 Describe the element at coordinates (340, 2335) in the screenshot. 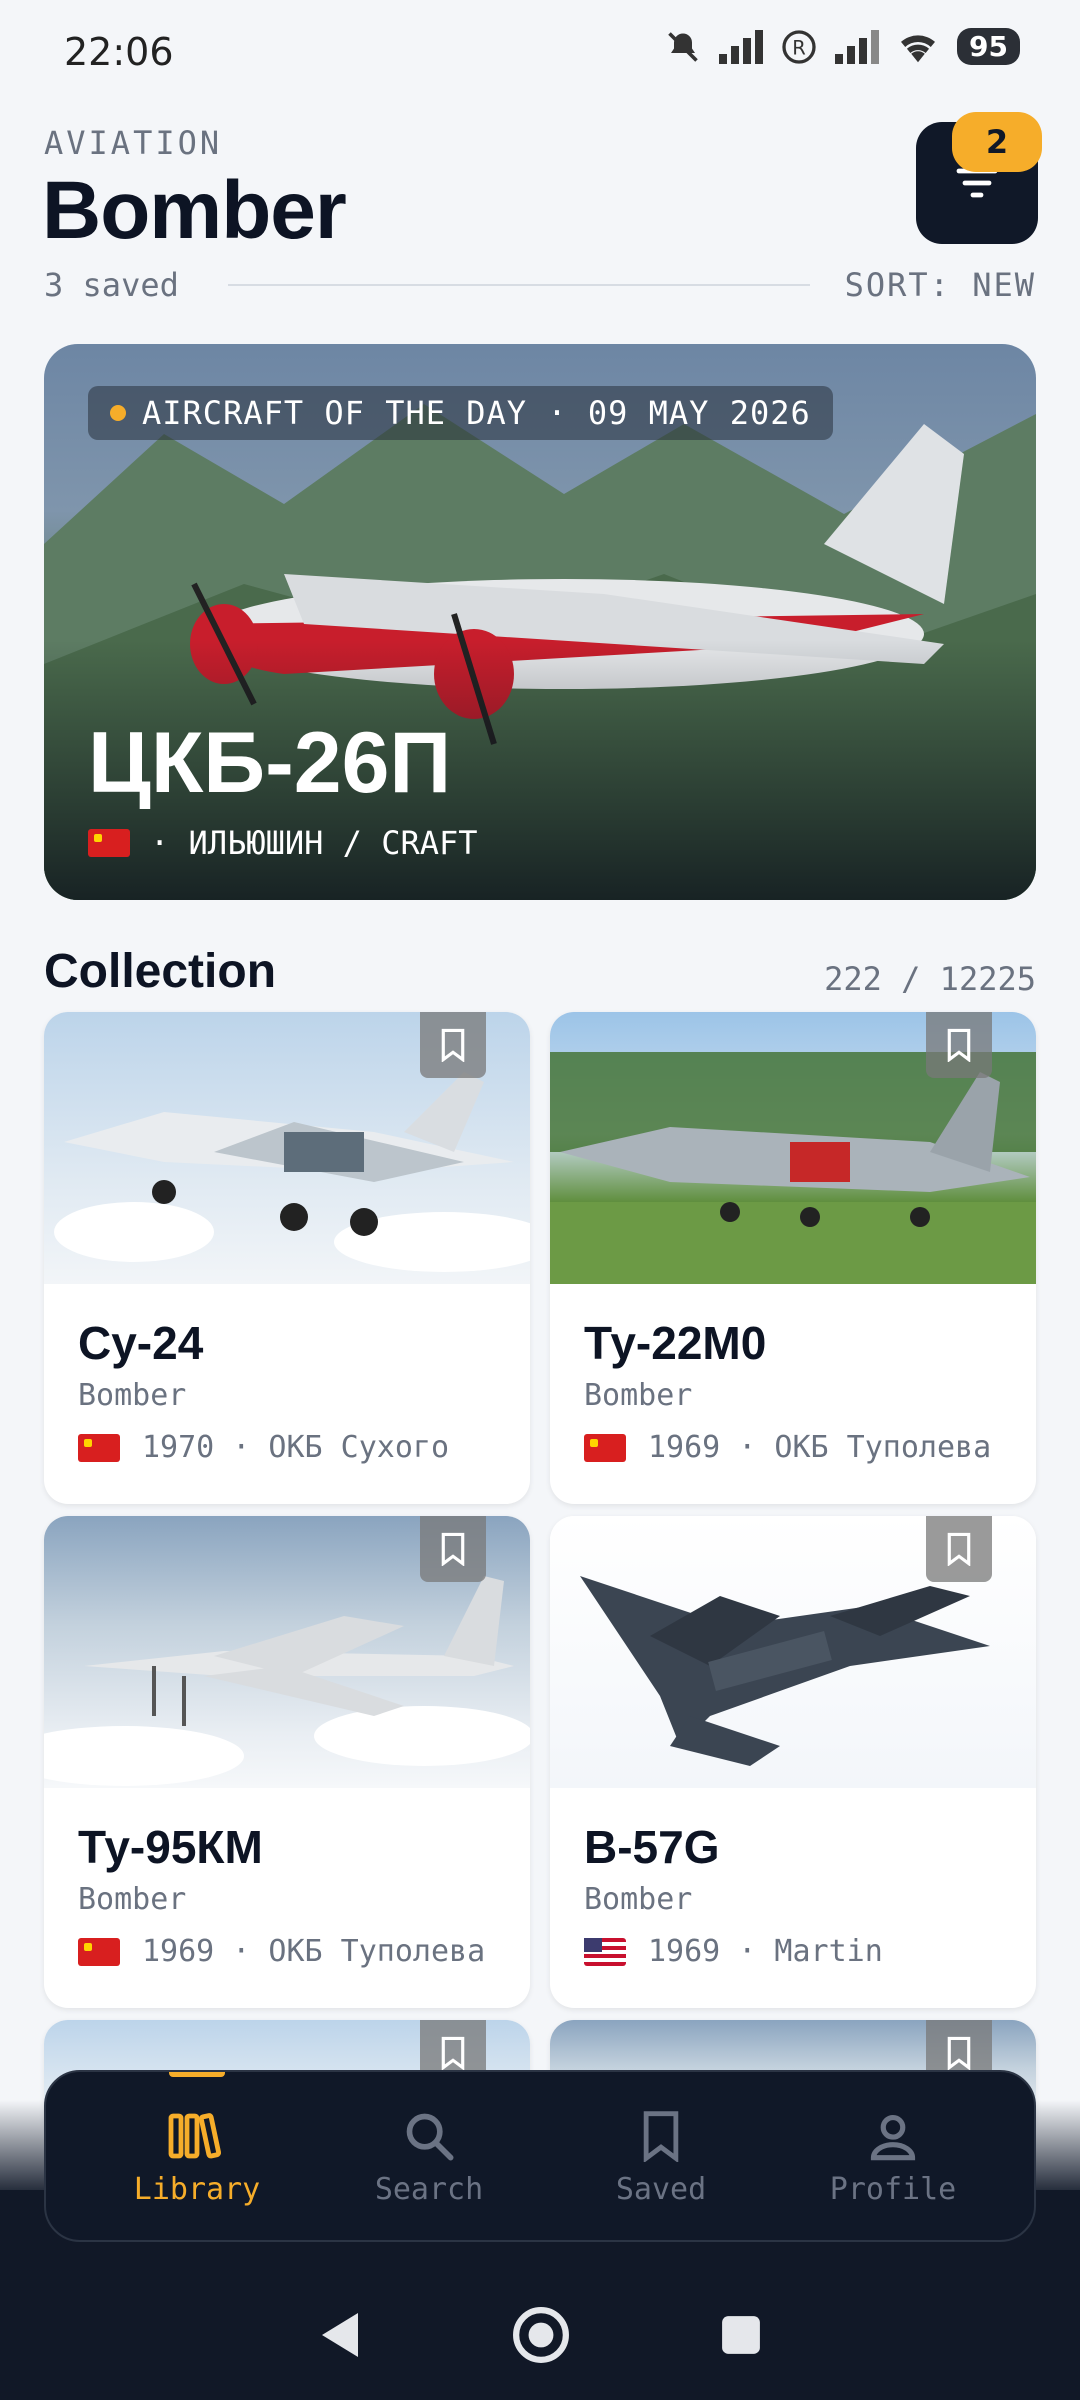

I see `back-icon` at that location.